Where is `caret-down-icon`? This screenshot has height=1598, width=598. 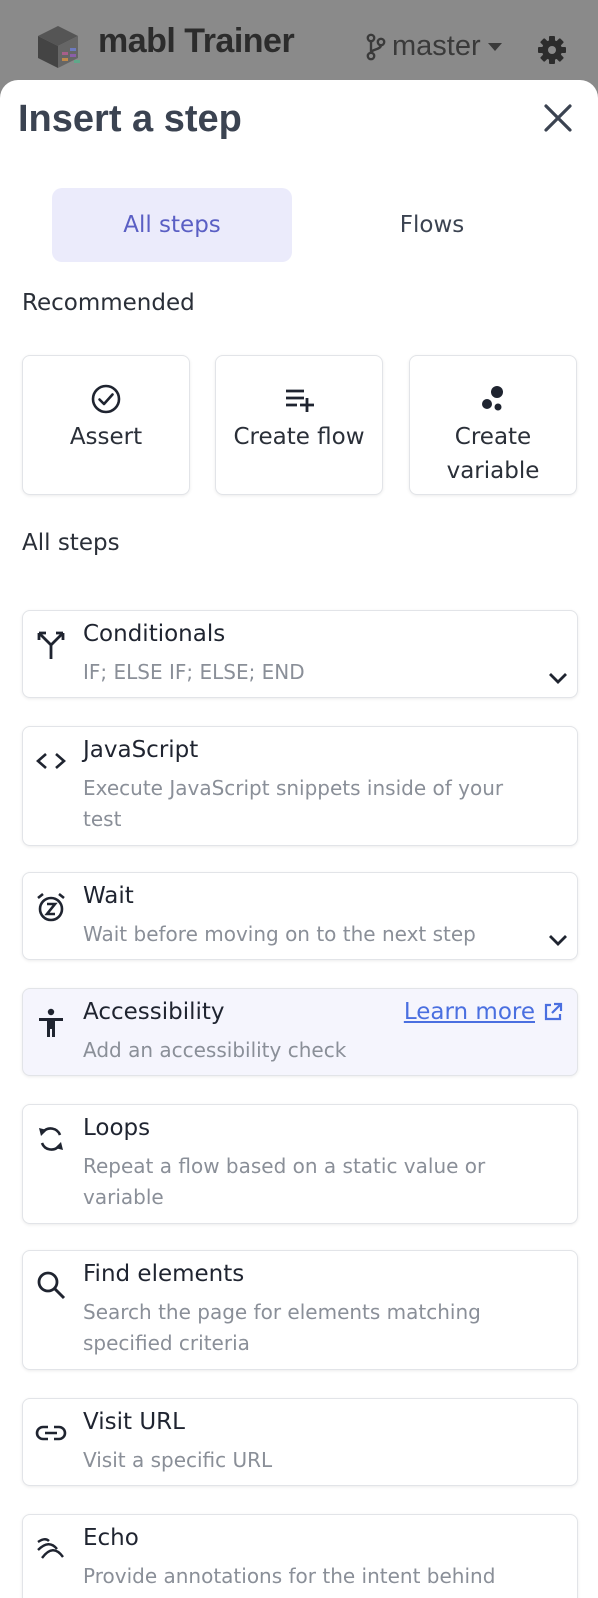
caret-down-icon is located at coordinates (494, 46).